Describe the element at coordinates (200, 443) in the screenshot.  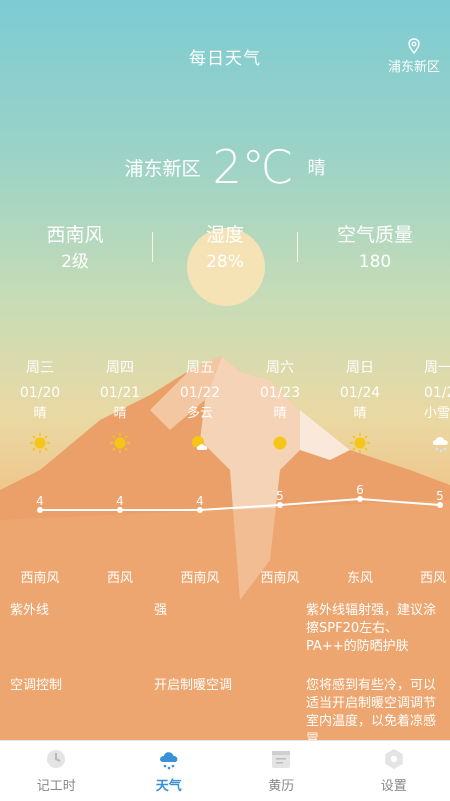
I see `partly-cloudy-icon` at that location.